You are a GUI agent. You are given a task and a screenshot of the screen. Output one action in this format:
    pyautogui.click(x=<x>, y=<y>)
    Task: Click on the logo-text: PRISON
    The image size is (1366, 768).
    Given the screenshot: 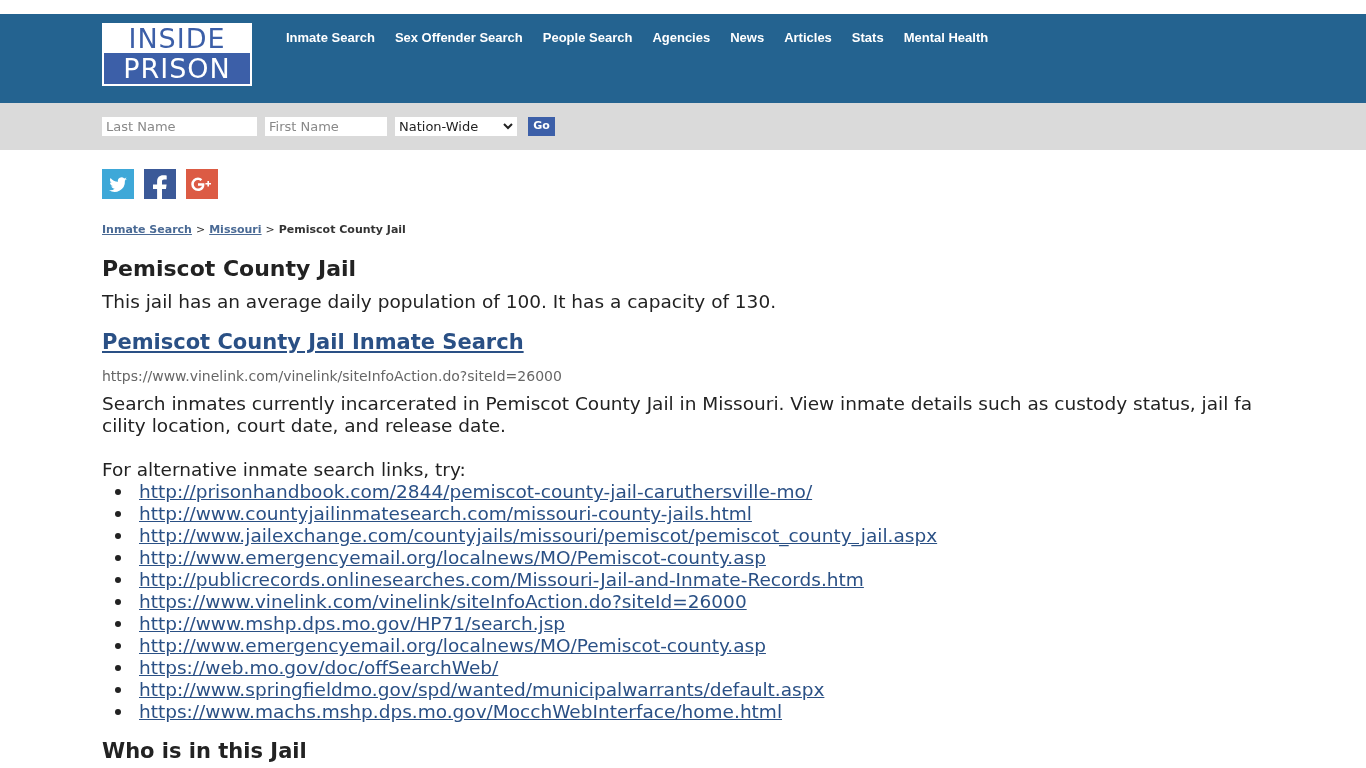 What is the action you would take?
    pyautogui.click(x=177, y=68)
    